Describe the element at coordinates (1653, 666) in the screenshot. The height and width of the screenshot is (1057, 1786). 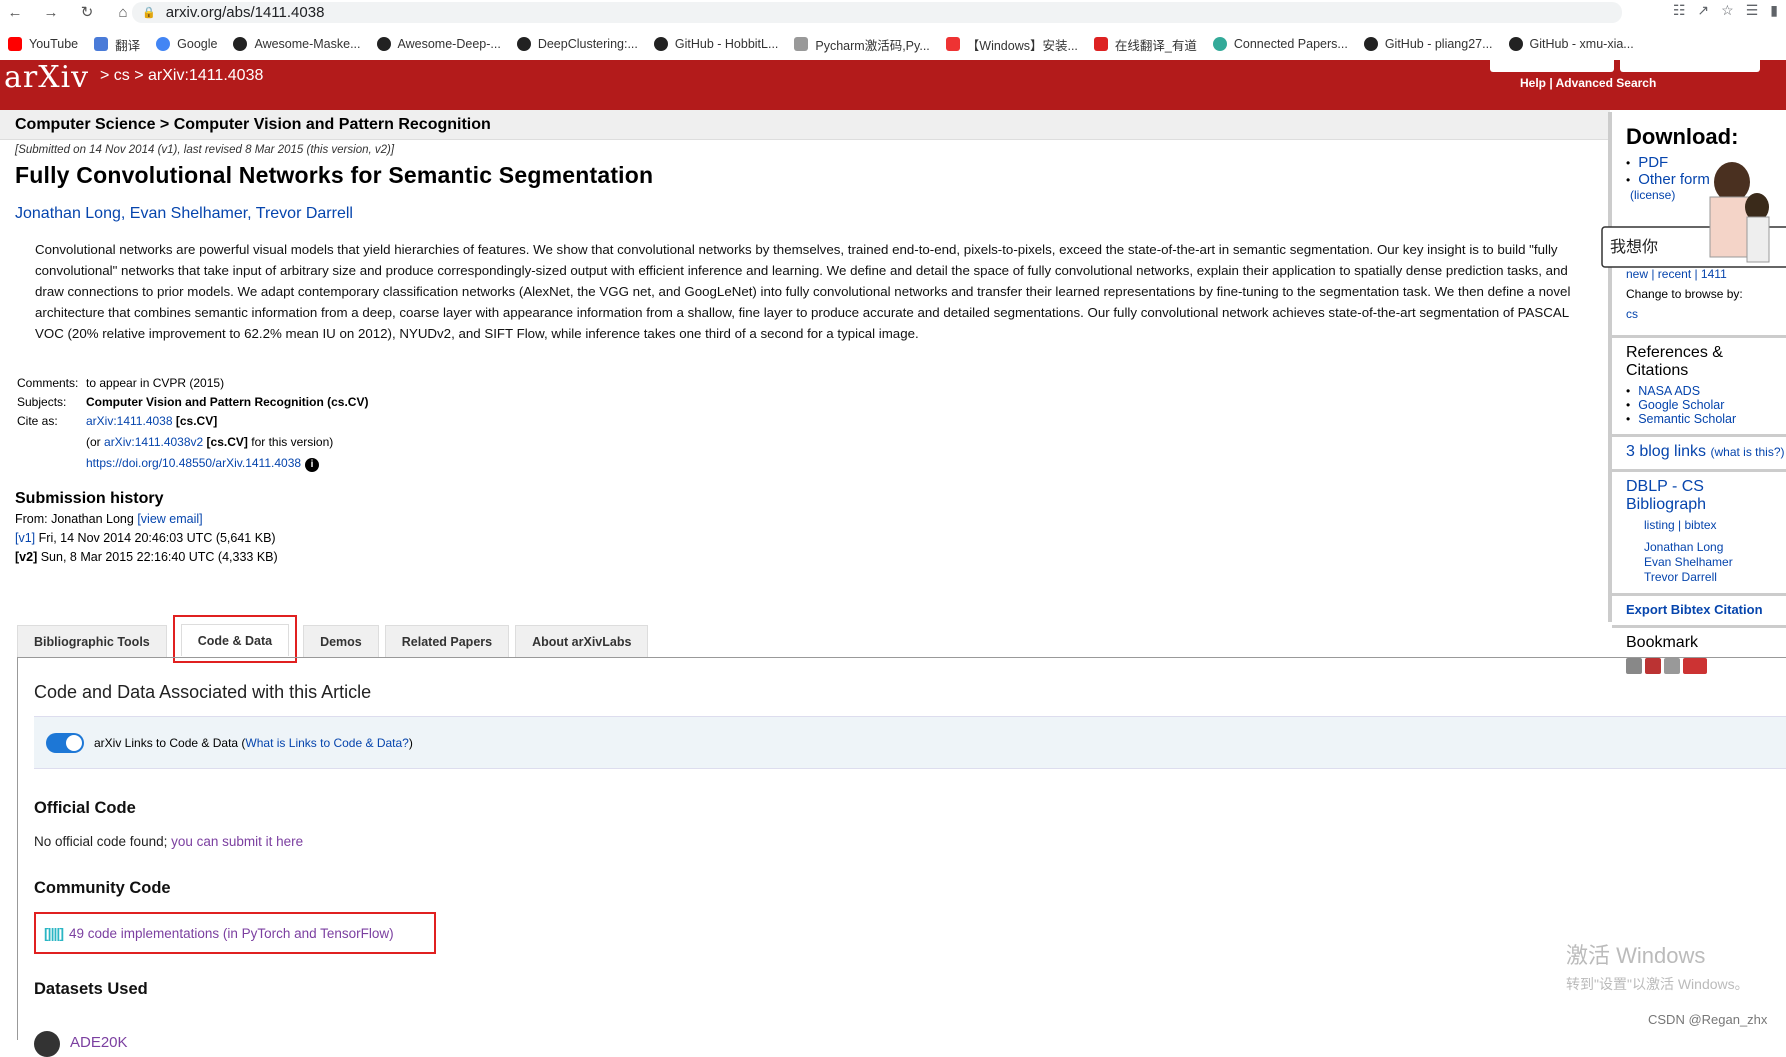
I see `mendeley-icon` at that location.